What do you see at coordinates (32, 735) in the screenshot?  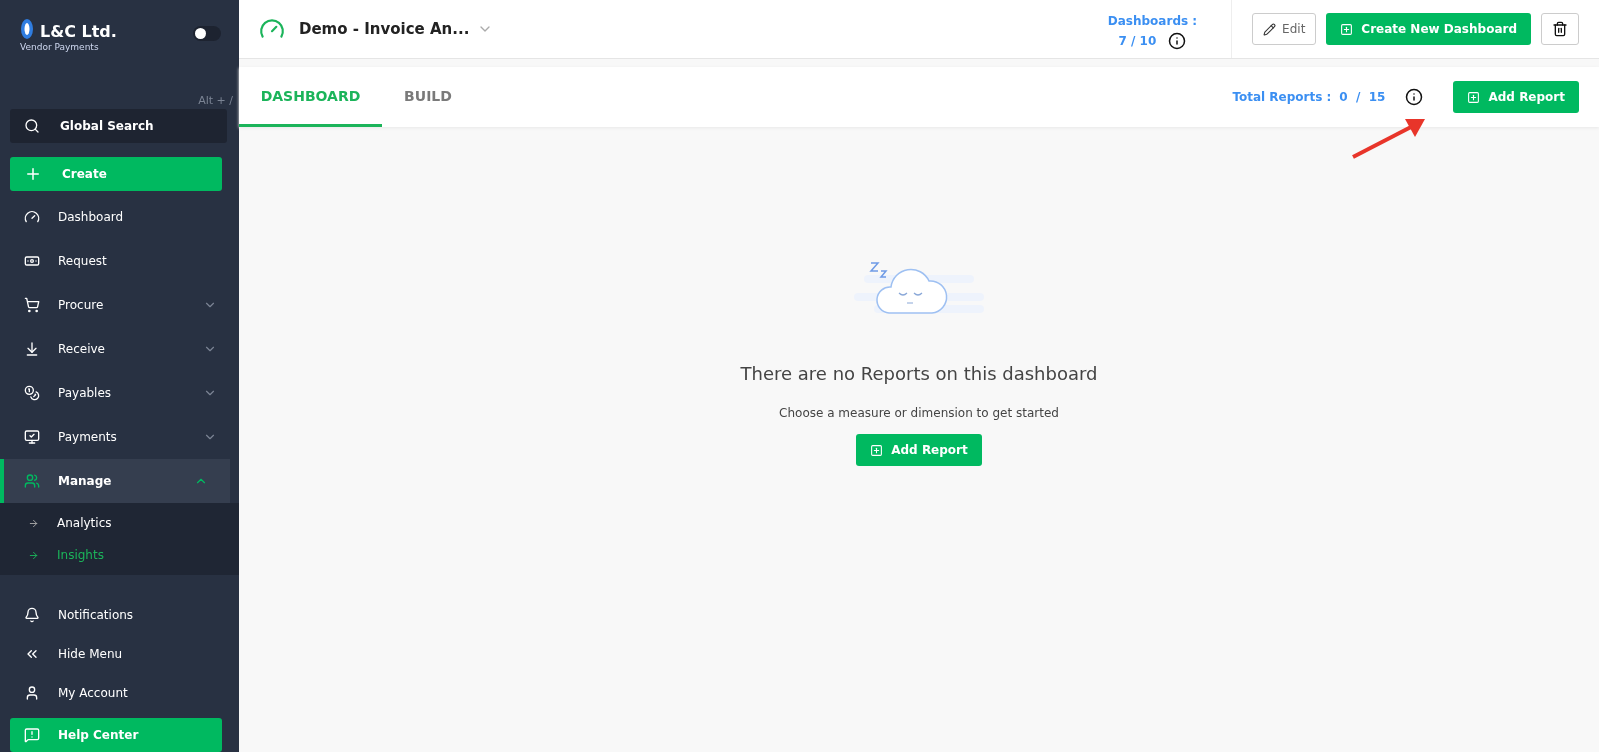 I see `help-icon` at bounding box center [32, 735].